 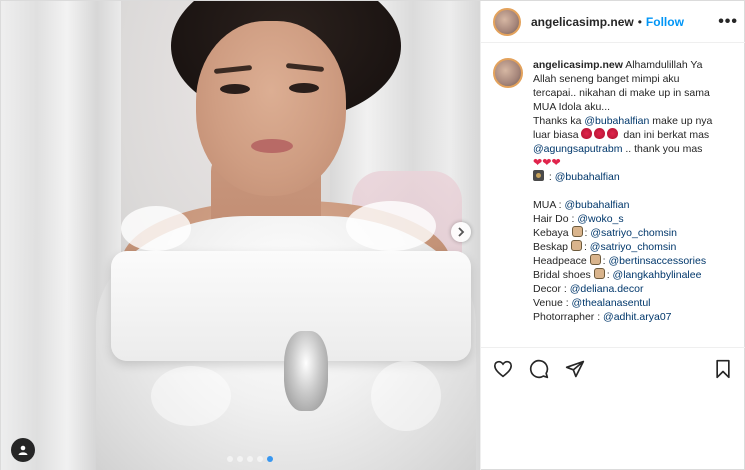 I want to click on caption-text-part: make up nya, so click(x=682, y=121).